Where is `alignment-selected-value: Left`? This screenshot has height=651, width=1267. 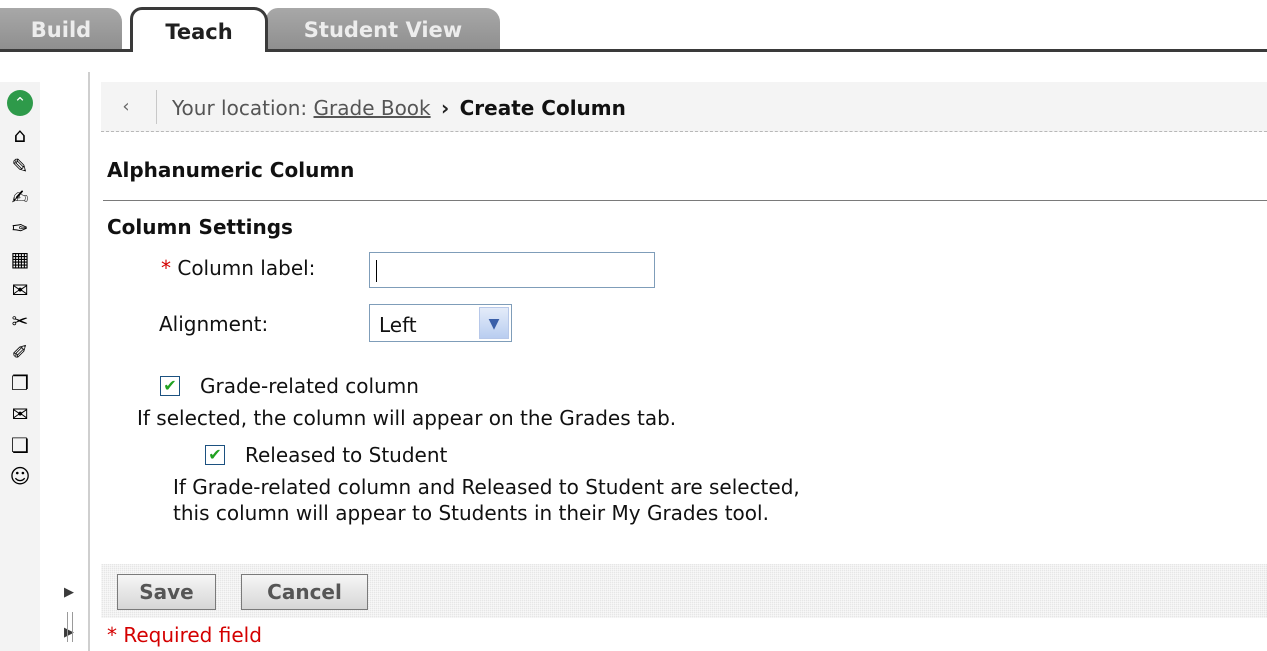
alignment-selected-value: Left is located at coordinates (398, 325).